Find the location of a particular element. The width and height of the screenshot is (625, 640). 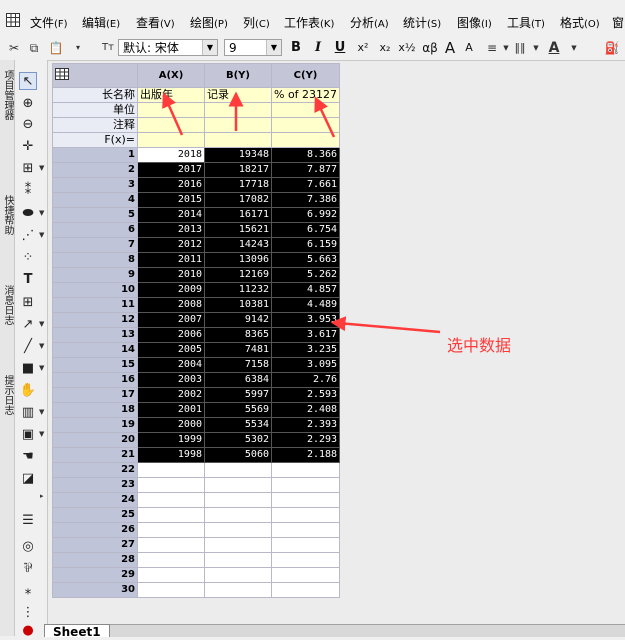

data-cell: 2000 is located at coordinates (171, 425).